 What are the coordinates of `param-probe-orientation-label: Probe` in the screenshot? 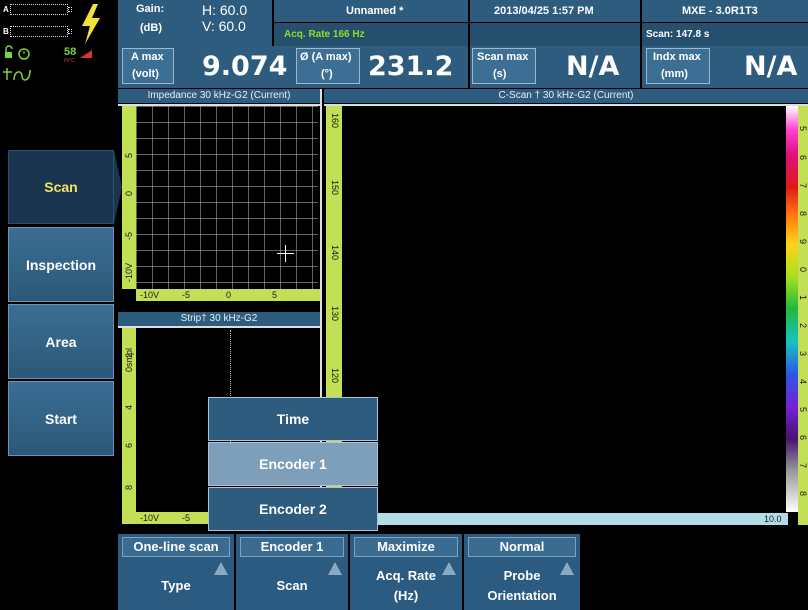 It's located at (522, 575).